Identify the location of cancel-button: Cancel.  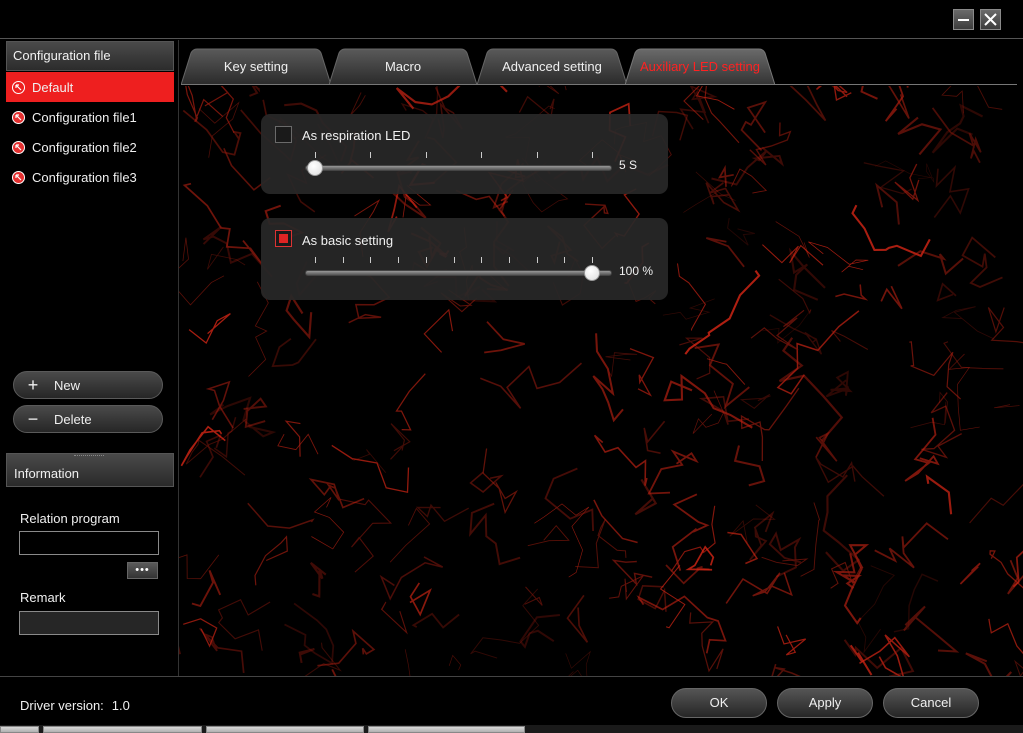
(931, 703).